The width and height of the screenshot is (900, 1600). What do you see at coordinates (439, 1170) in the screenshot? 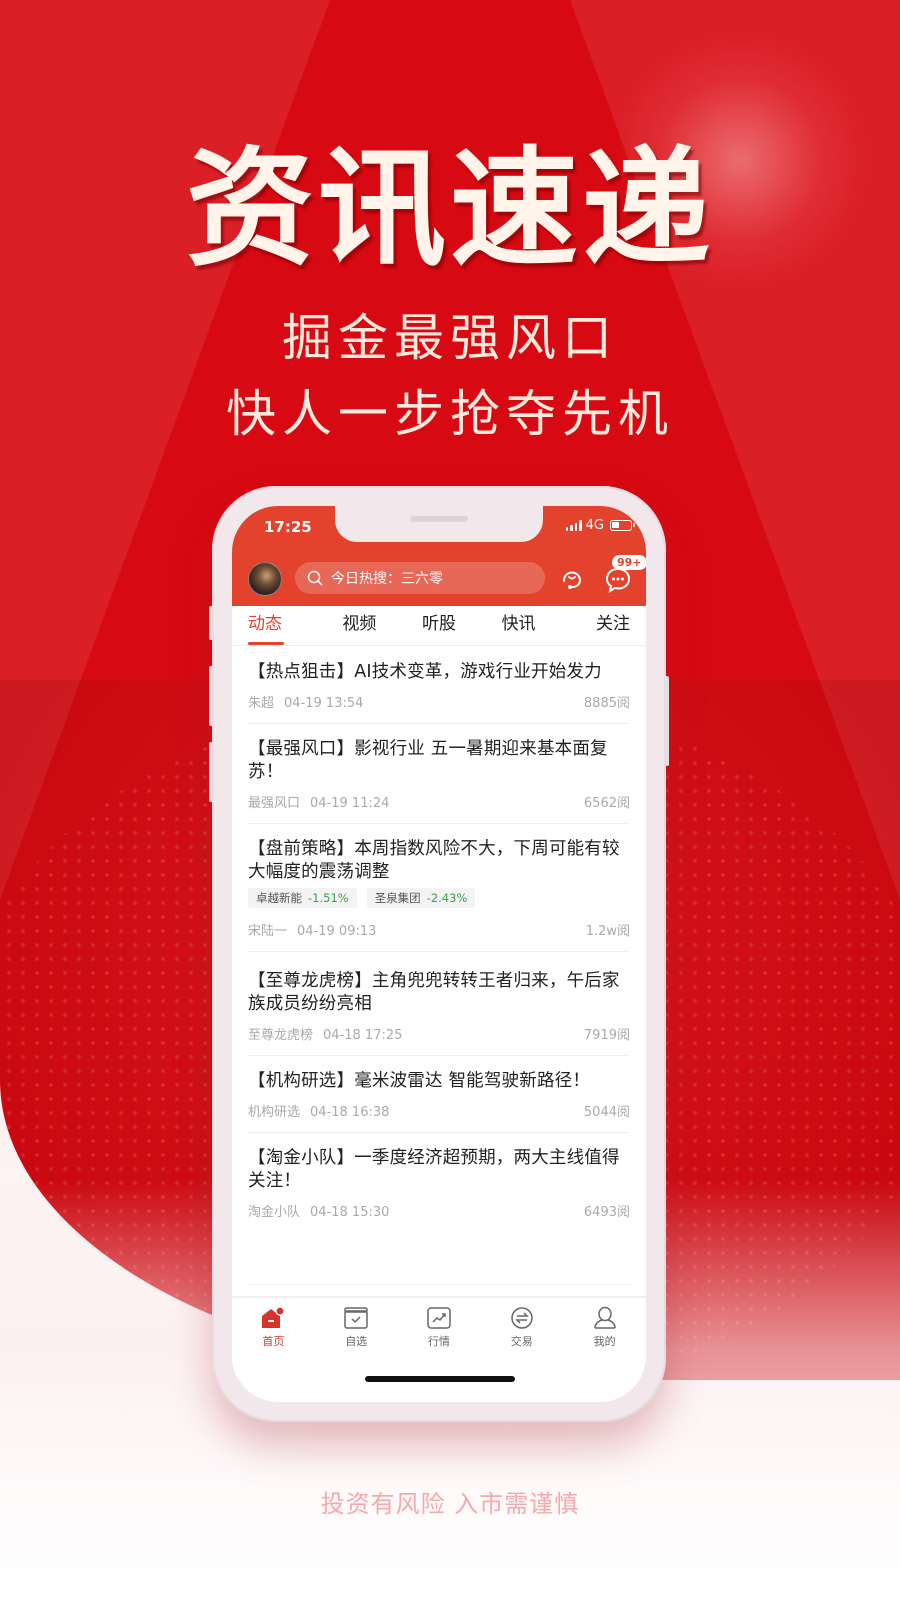
I see `article-title: 【淘金小队】一季度经济超预期，两大主线值得关注！` at bounding box center [439, 1170].